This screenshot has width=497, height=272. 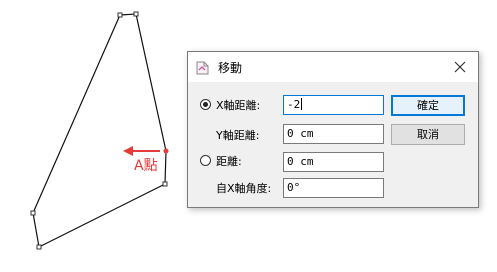 I want to click on point-a-label: A點, so click(x=146, y=166).